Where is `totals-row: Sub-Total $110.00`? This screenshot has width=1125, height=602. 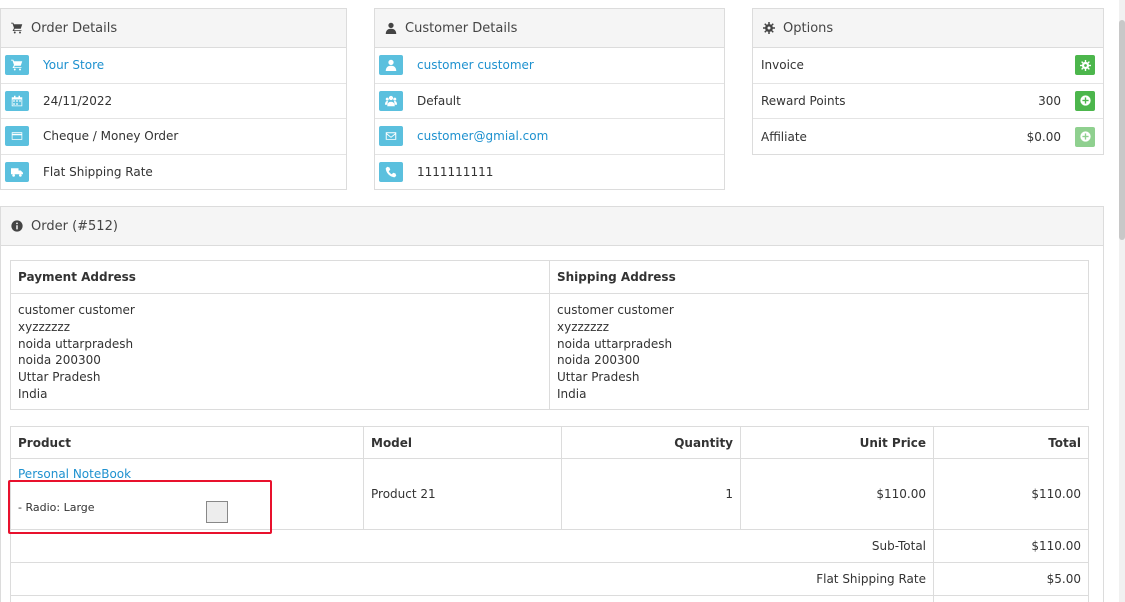 totals-row: Sub-Total $110.00 is located at coordinates (549, 546).